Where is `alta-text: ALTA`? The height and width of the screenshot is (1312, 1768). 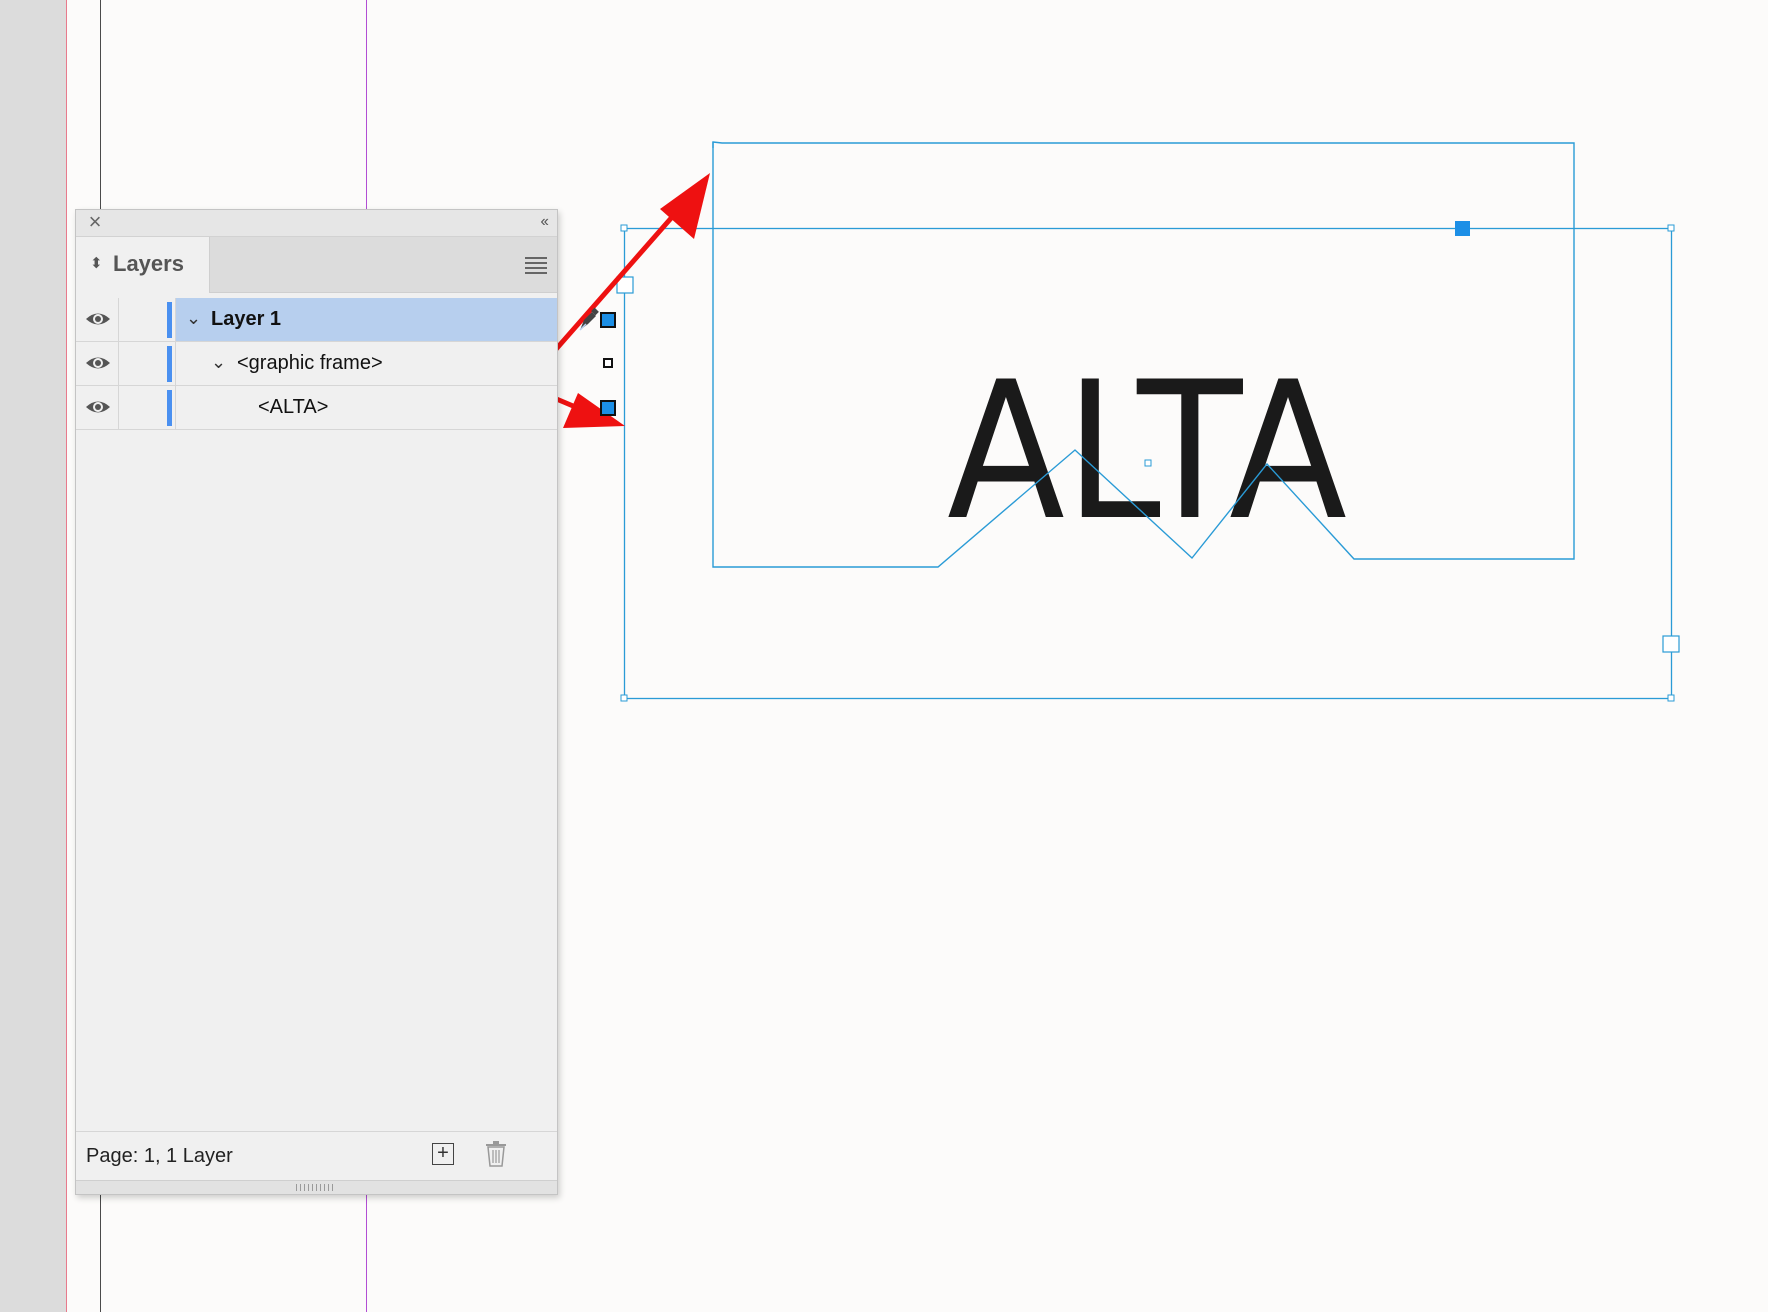 alta-text: ALTA is located at coordinates (1147, 451).